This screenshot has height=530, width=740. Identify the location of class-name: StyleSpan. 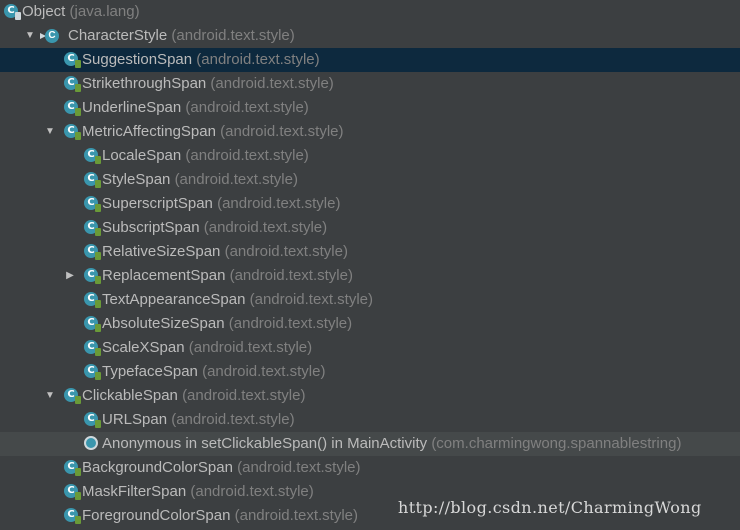
(136, 179).